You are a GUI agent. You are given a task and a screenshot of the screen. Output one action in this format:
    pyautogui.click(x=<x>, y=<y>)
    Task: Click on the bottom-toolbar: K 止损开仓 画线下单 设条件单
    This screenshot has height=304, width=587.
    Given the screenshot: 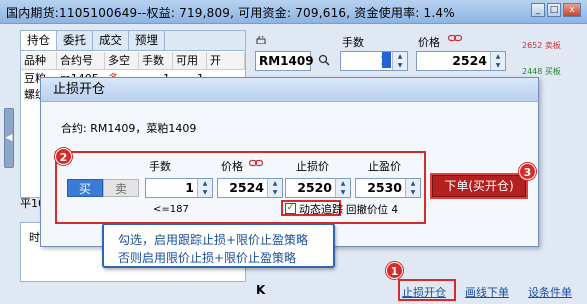 What is the action you would take?
    pyautogui.click(x=417, y=291)
    